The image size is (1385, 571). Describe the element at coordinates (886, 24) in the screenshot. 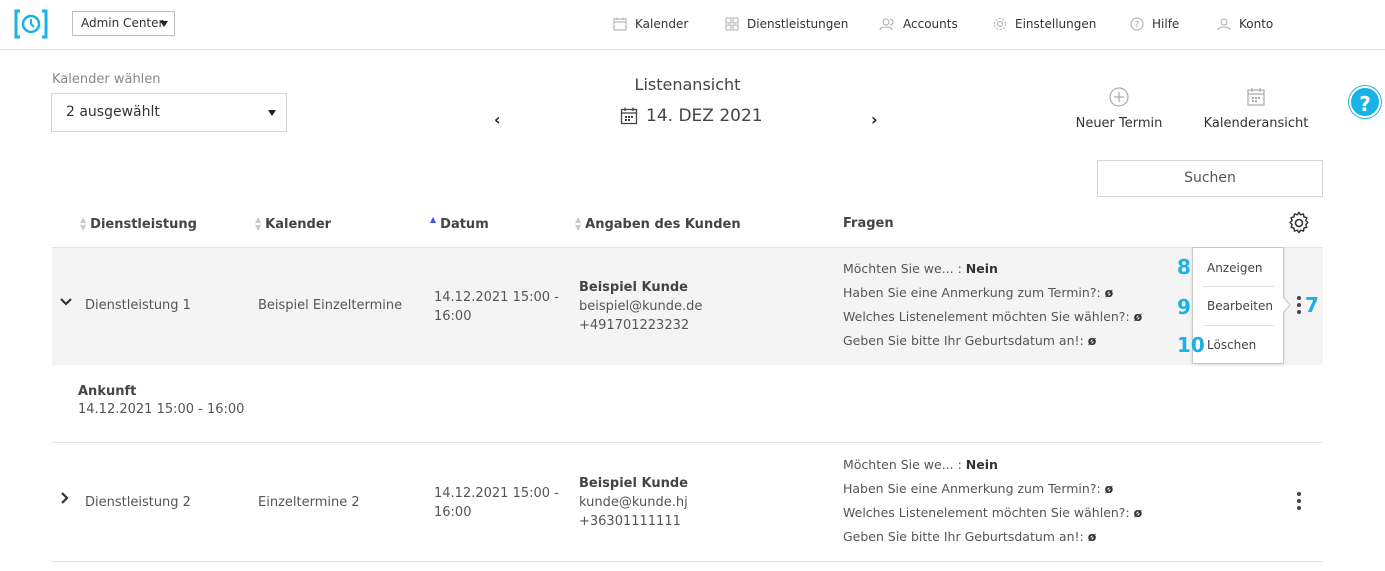

I see `users-icon` at that location.